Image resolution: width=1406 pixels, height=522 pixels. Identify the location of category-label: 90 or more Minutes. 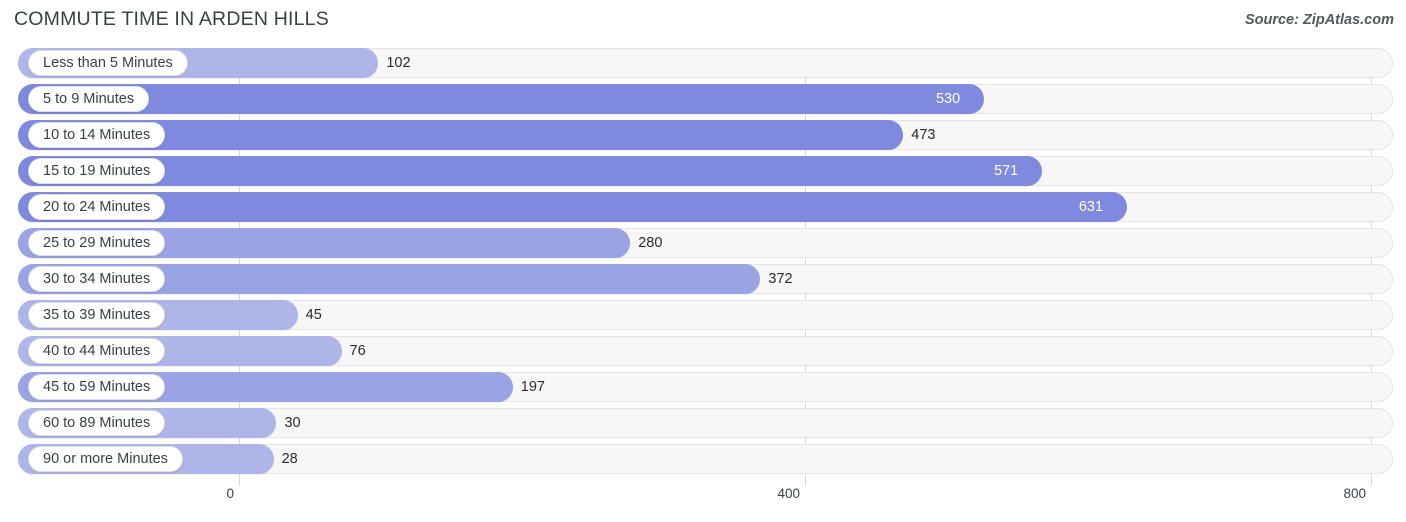
(105, 459).